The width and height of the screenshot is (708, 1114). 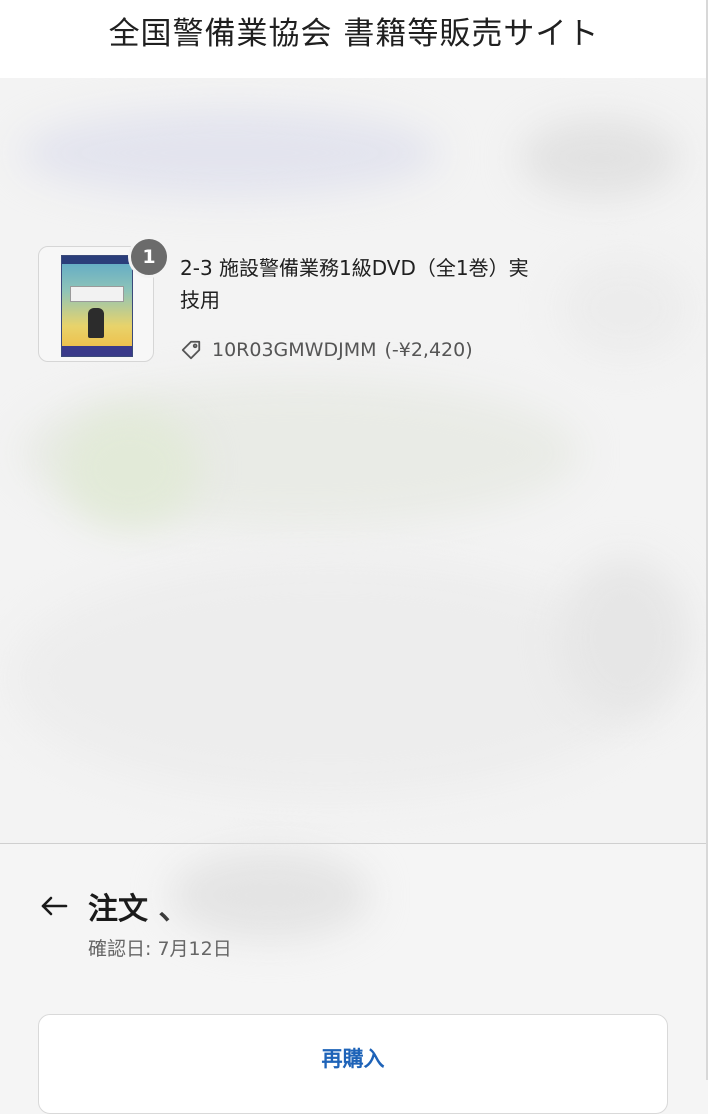 What do you see at coordinates (354, 34) in the screenshot?
I see `site-title: 全国警備業協会 書籍等販売サイト` at bounding box center [354, 34].